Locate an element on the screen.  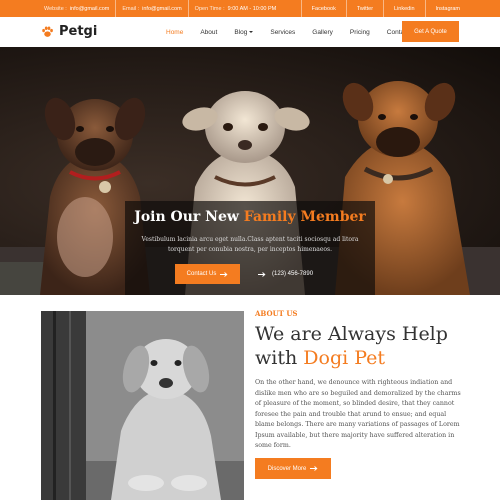
about-title-plain: with is located at coordinates (279, 358).